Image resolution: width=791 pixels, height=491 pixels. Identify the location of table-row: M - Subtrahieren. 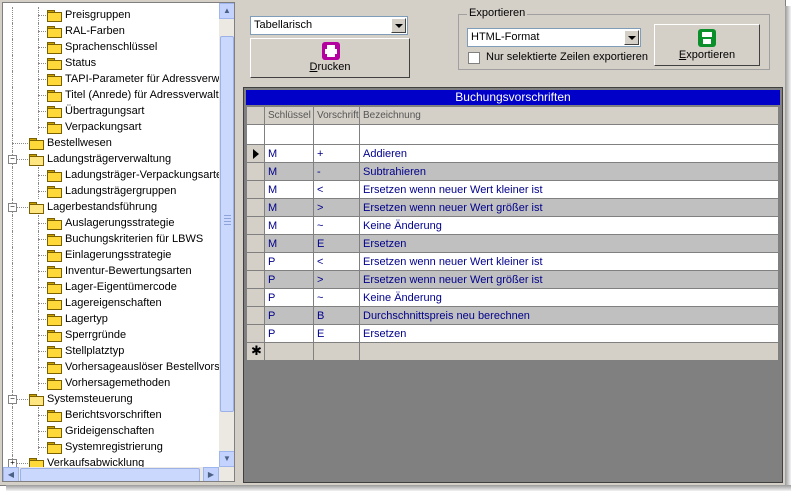
(512, 171).